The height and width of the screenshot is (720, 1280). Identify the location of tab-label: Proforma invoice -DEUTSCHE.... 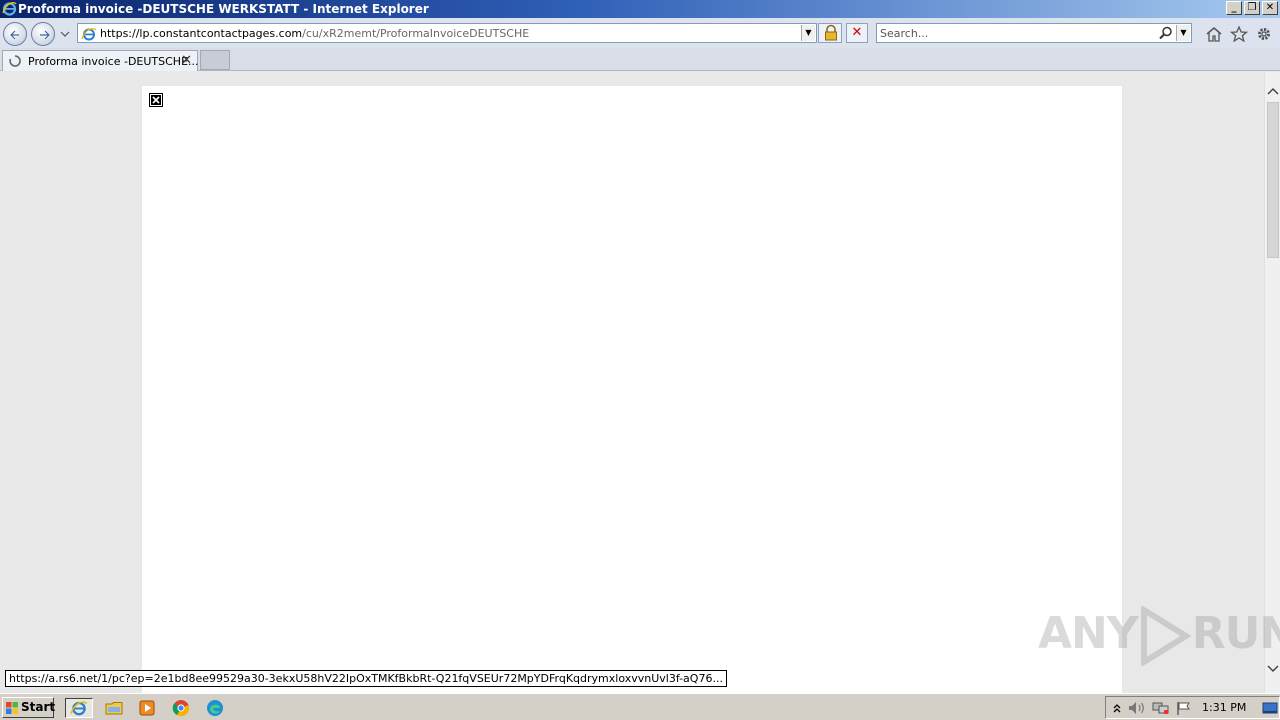
(113, 61).